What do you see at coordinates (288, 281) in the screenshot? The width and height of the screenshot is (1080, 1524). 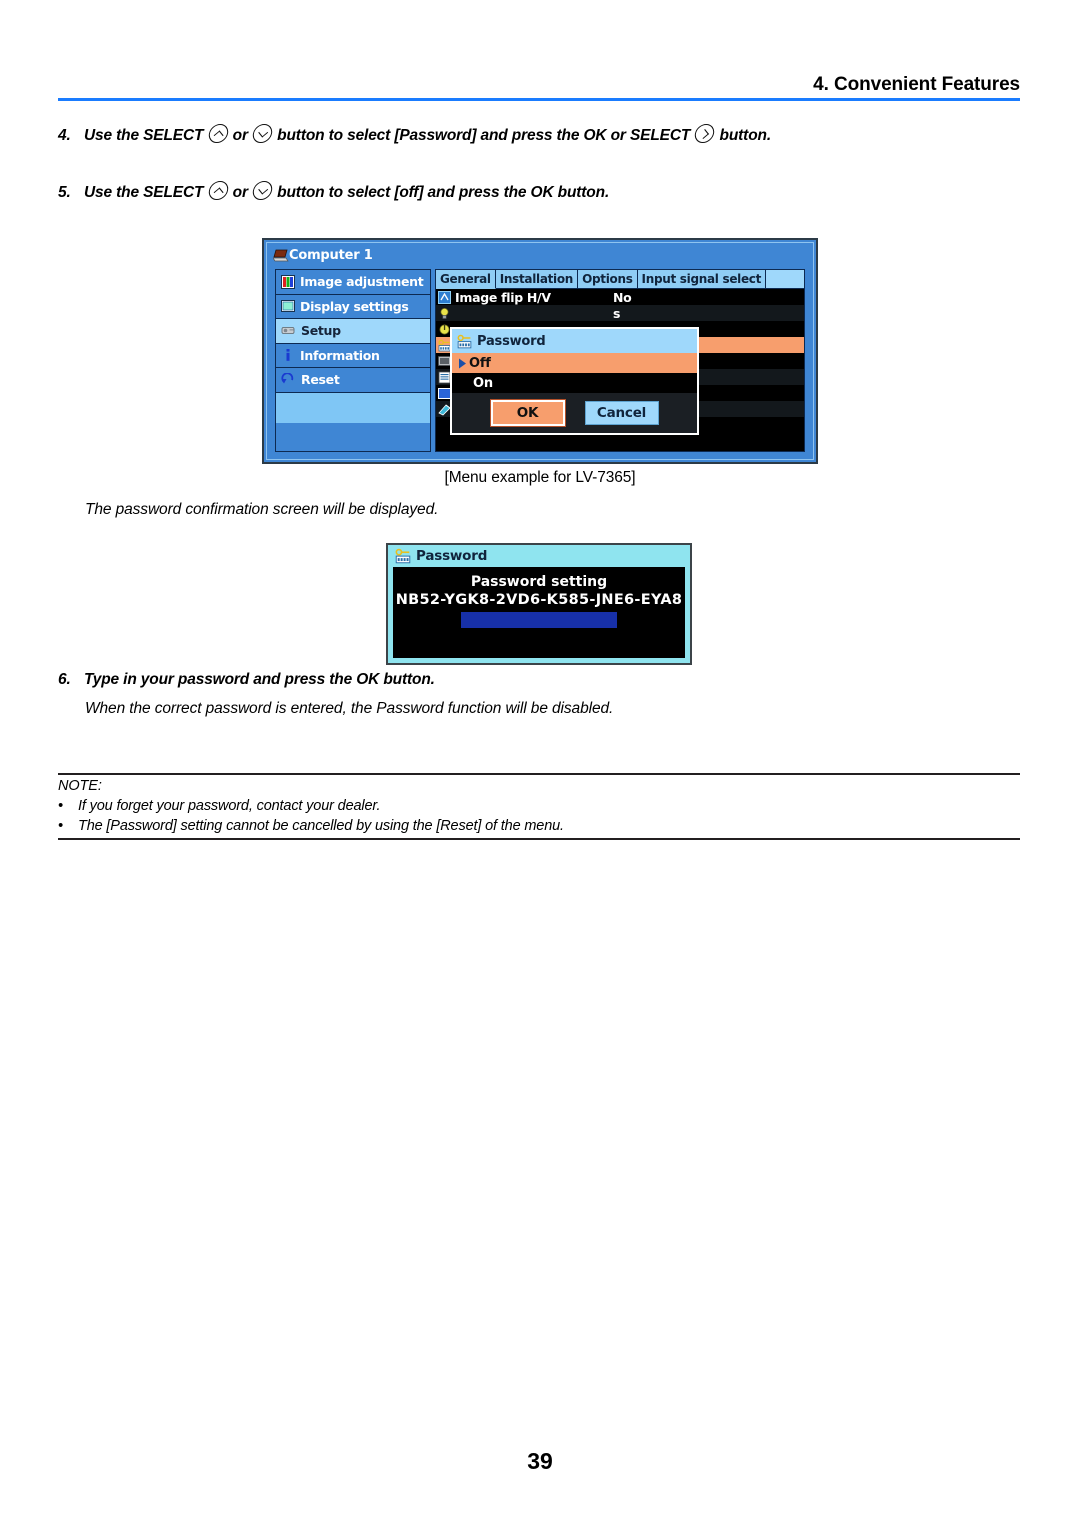 I see `image-adjustment-icon` at bounding box center [288, 281].